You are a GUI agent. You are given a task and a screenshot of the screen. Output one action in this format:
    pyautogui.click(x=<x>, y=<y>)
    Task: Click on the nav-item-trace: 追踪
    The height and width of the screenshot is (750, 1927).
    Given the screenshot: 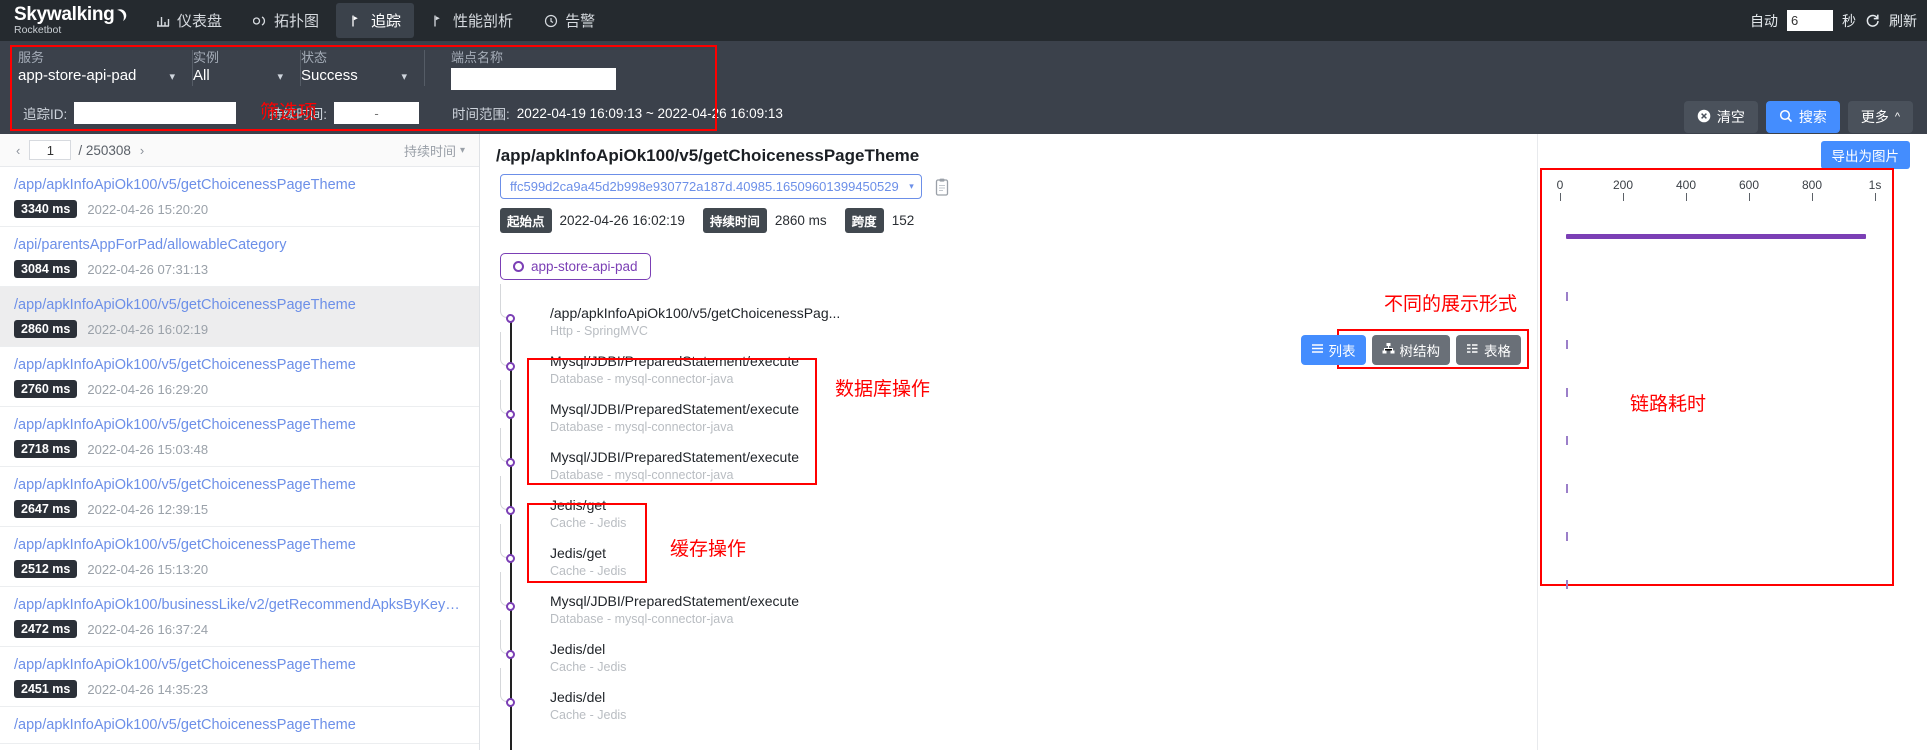 What is the action you would take?
    pyautogui.click(x=375, y=20)
    